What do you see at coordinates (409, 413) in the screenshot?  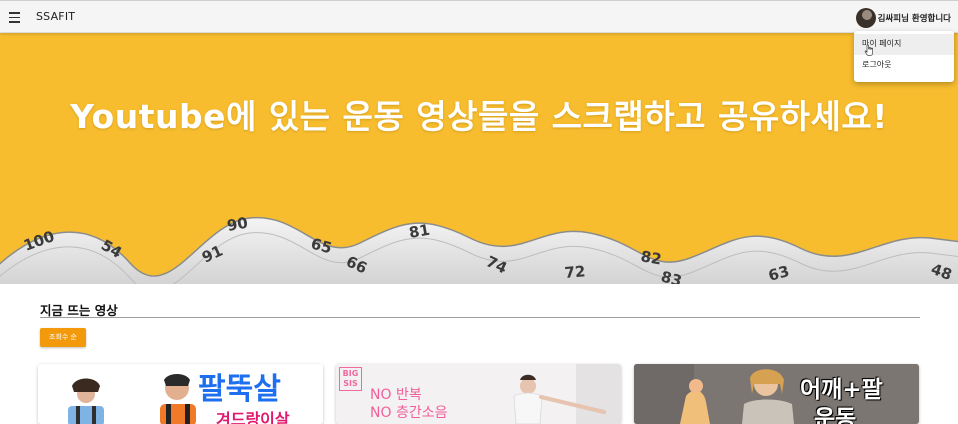 I see `thumbnail-line-2: NO 층간소음` at bounding box center [409, 413].